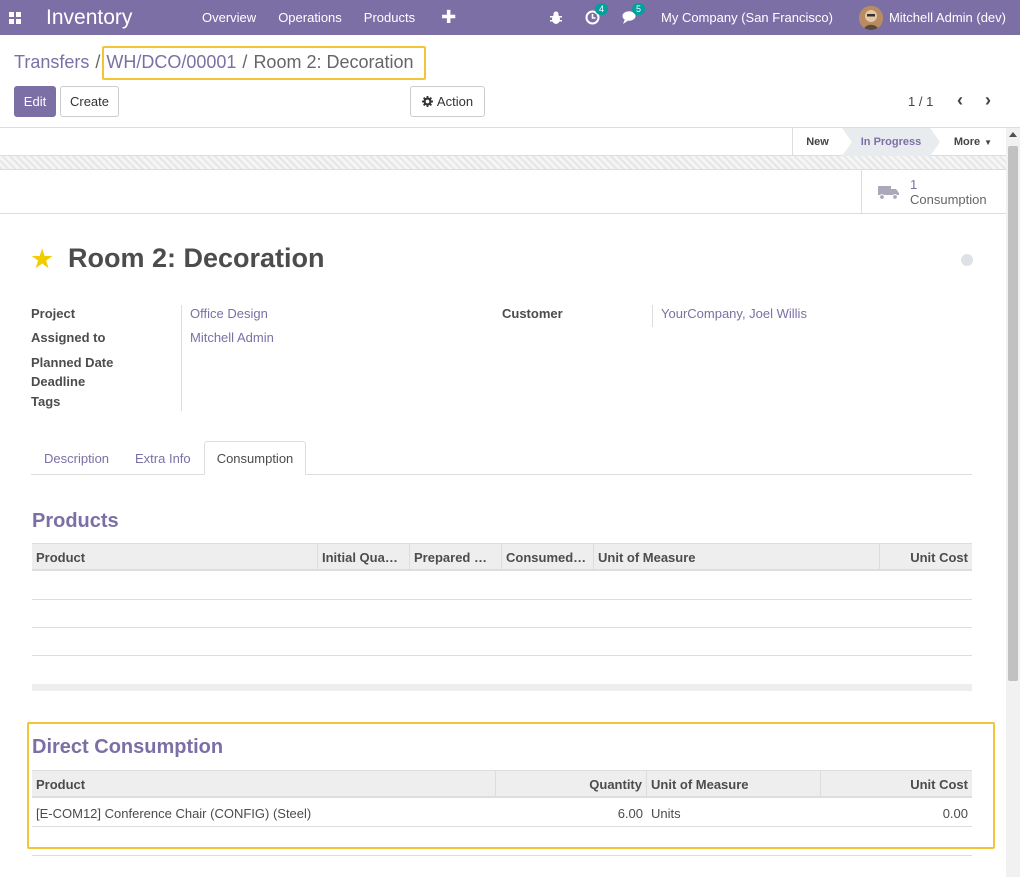 This screenshot has height=877, width=1020. Describe the element at coordinates (503, 163) in the screenshot. I see `sheet-background-strip` at that location.